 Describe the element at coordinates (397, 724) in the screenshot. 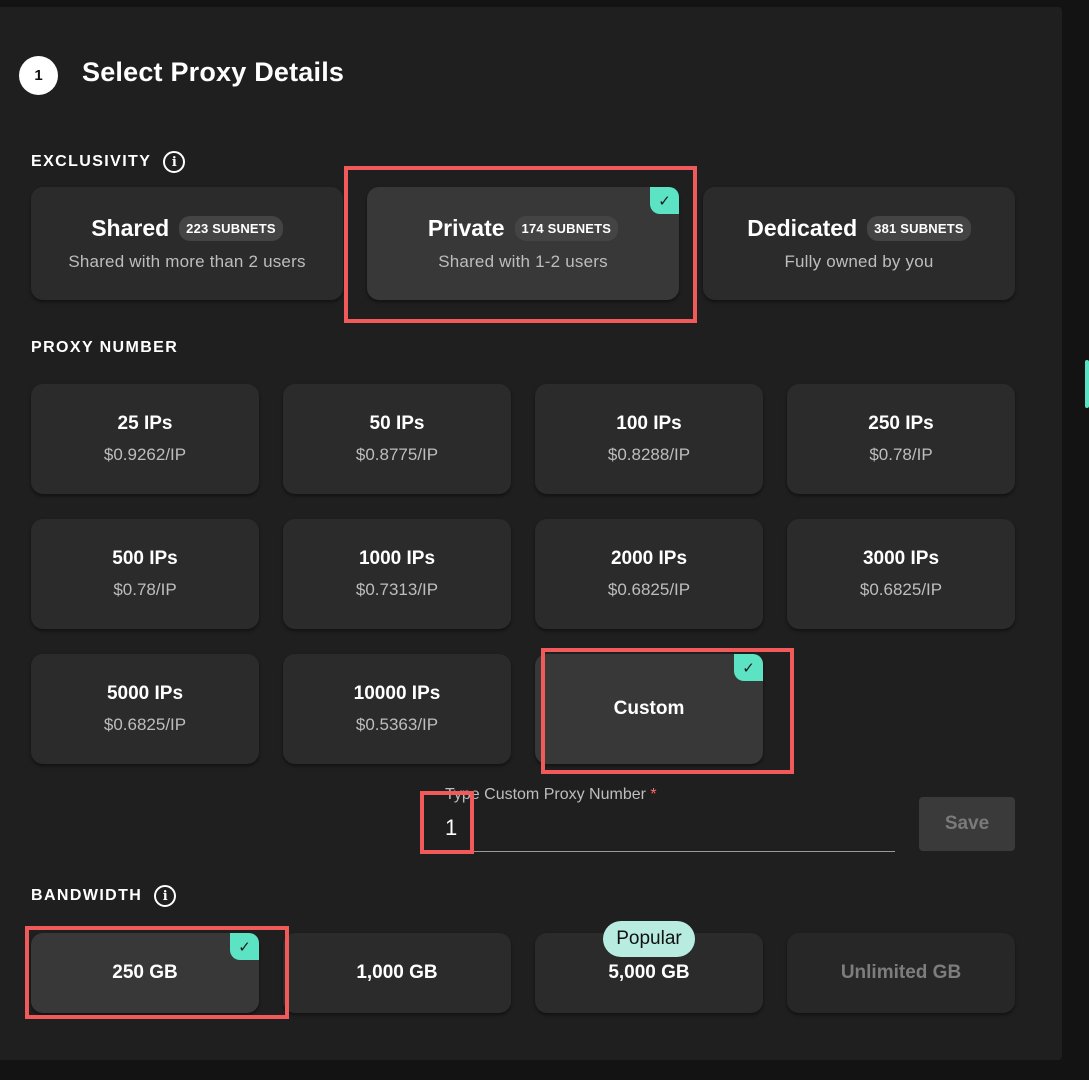

I see `proxy-price: $0.5363/IP` at that location.